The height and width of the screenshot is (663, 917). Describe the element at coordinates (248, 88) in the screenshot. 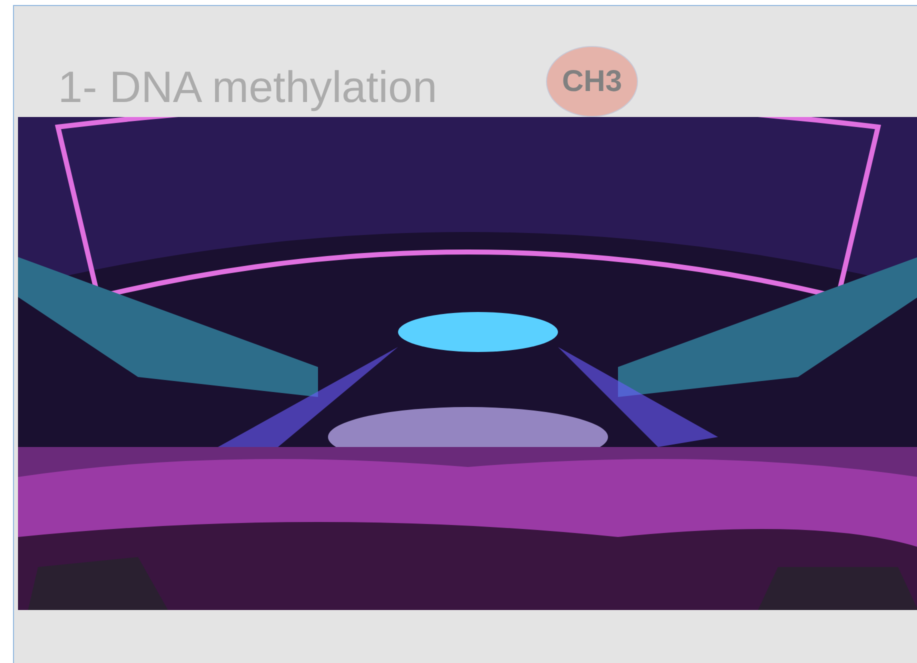

I see `slide-heading: 1- DNA methylation` at that location.